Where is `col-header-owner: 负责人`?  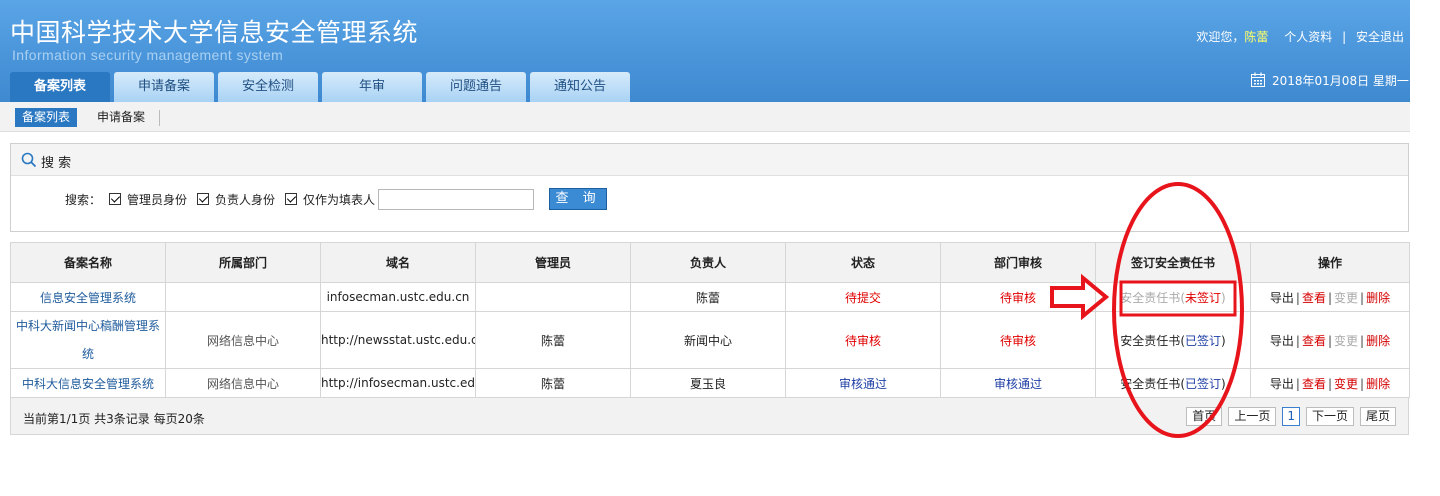
col-header-owner: 负责人 is located at coordinates (708, 262).